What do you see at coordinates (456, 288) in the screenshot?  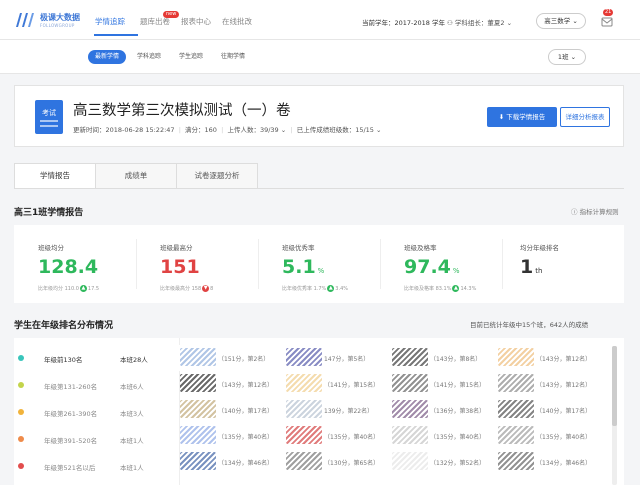 I see `arrow-up-icon: ▲` at bounding box center [456, 288].